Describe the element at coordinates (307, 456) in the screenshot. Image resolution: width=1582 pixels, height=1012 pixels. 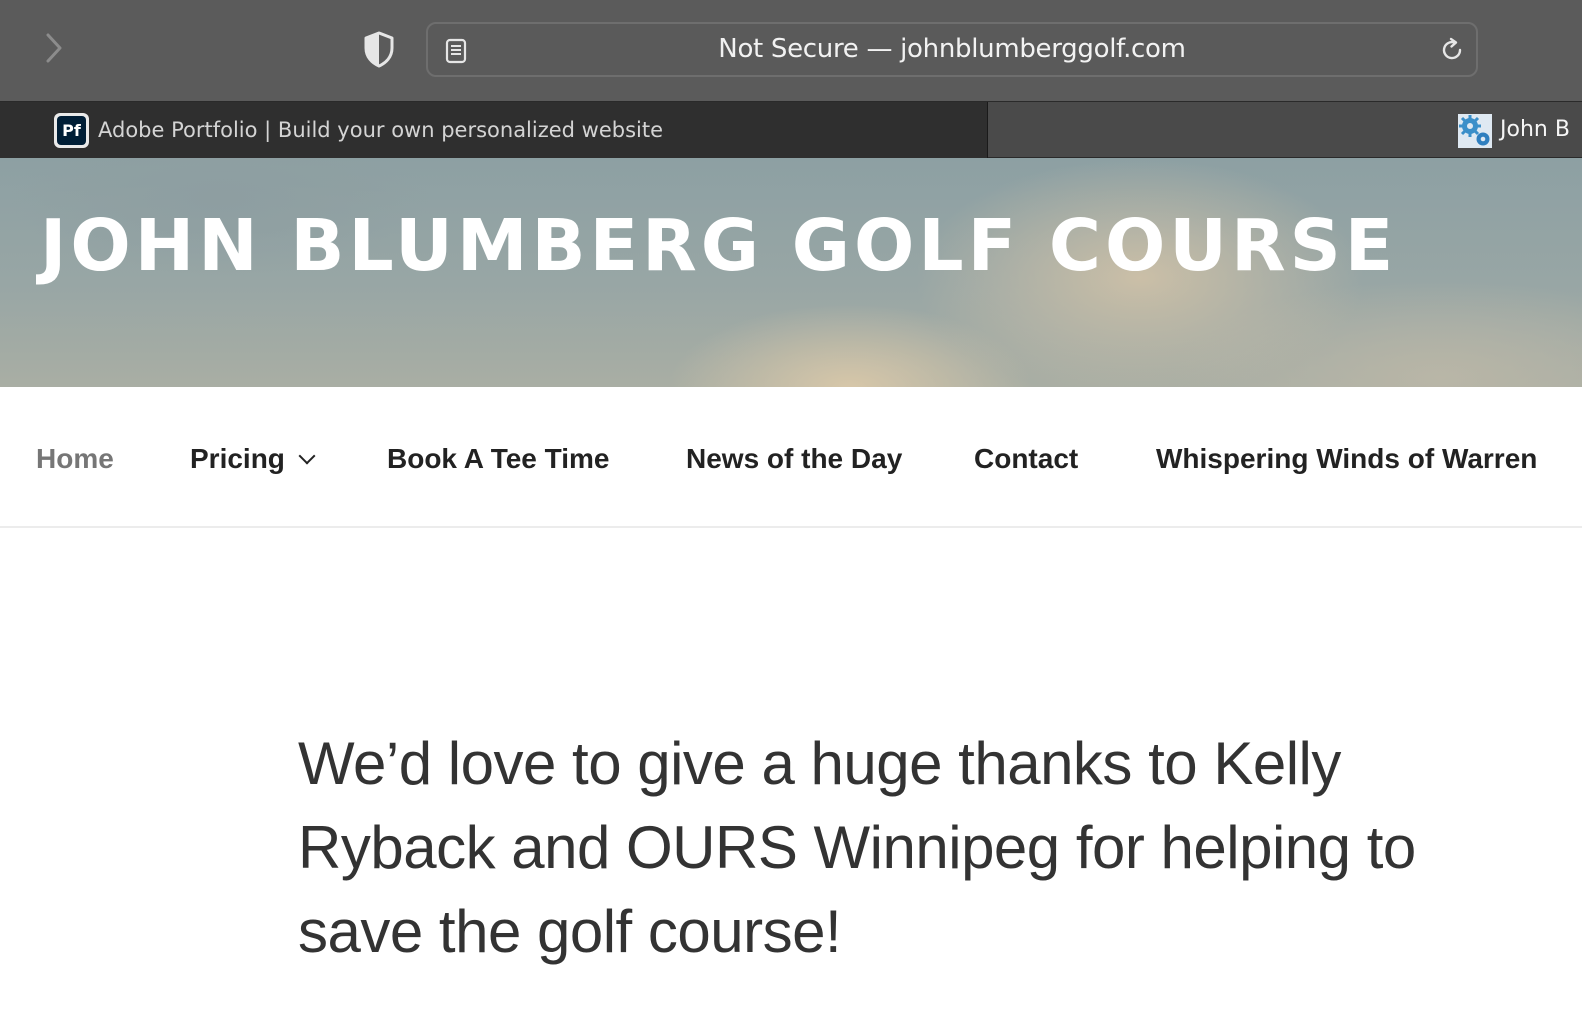
I see `chevron-down-icon` at that location.